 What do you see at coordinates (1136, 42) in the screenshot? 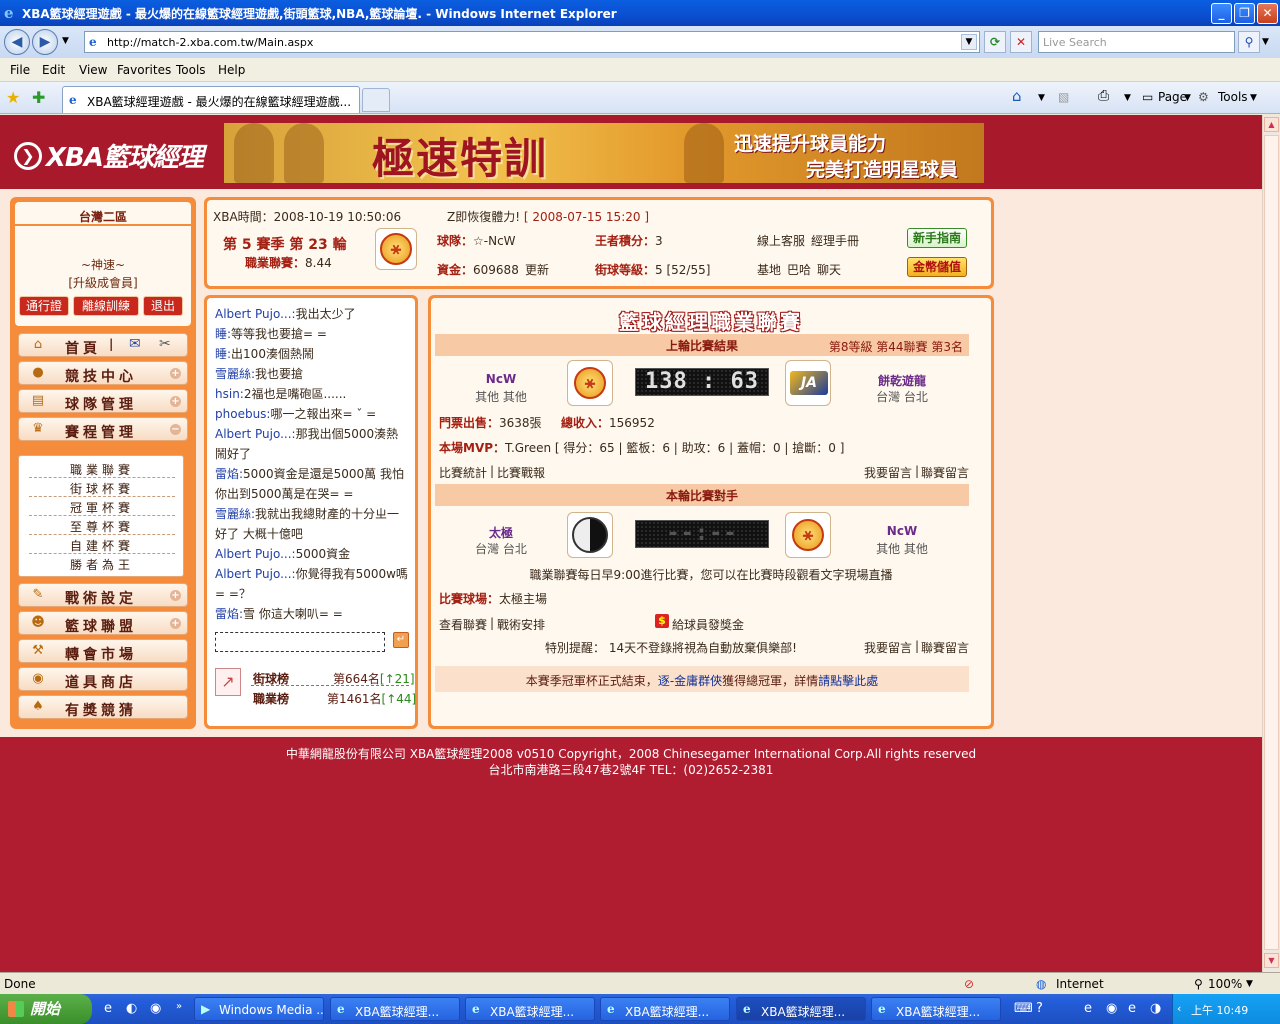
I see `search-input: Live Search` at bounding box center [1136, 42].